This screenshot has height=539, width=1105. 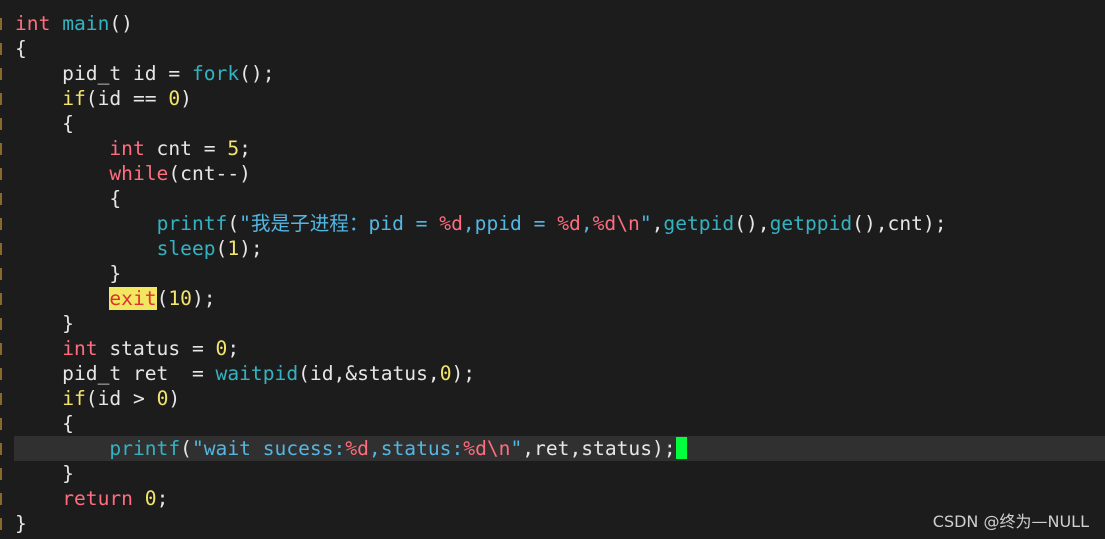 I want to click on code-line: int cnt = 5;, so click(x=552, y=148).